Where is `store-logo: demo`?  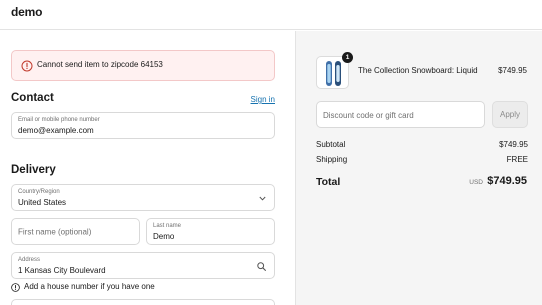 store-logo: demo is located at coordinates (26, 12).